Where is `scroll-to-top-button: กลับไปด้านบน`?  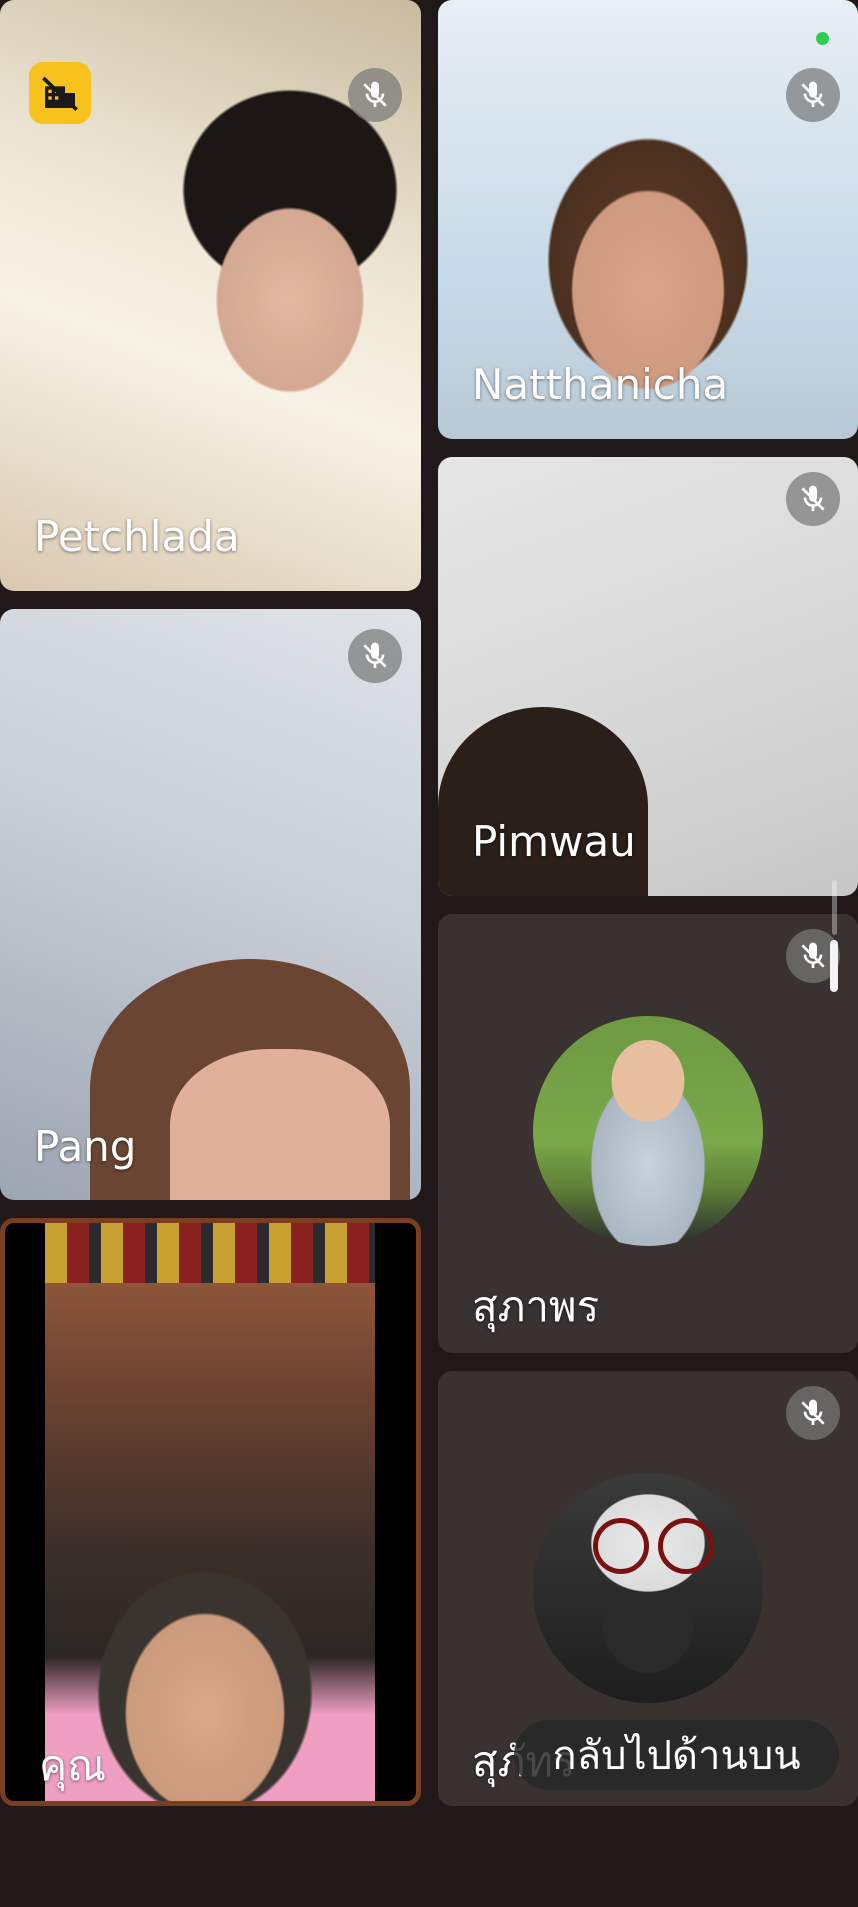 scroll-to-top-button: กลับไปด้านบน is located at coordinates (676, 1755).